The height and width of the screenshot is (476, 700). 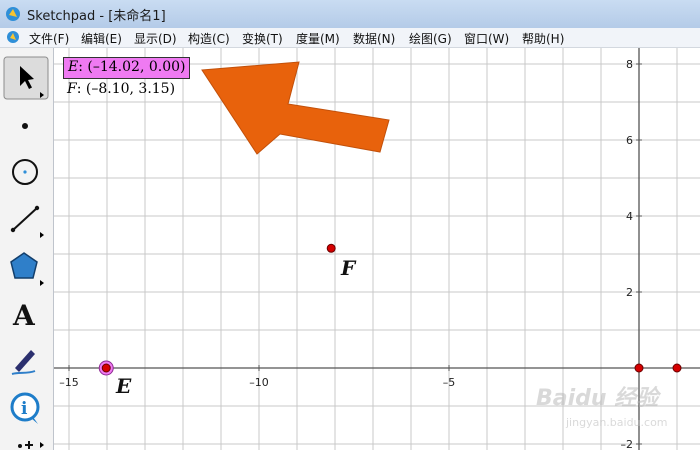 I want to click on svg-text: i, so click(x=24, y=409).